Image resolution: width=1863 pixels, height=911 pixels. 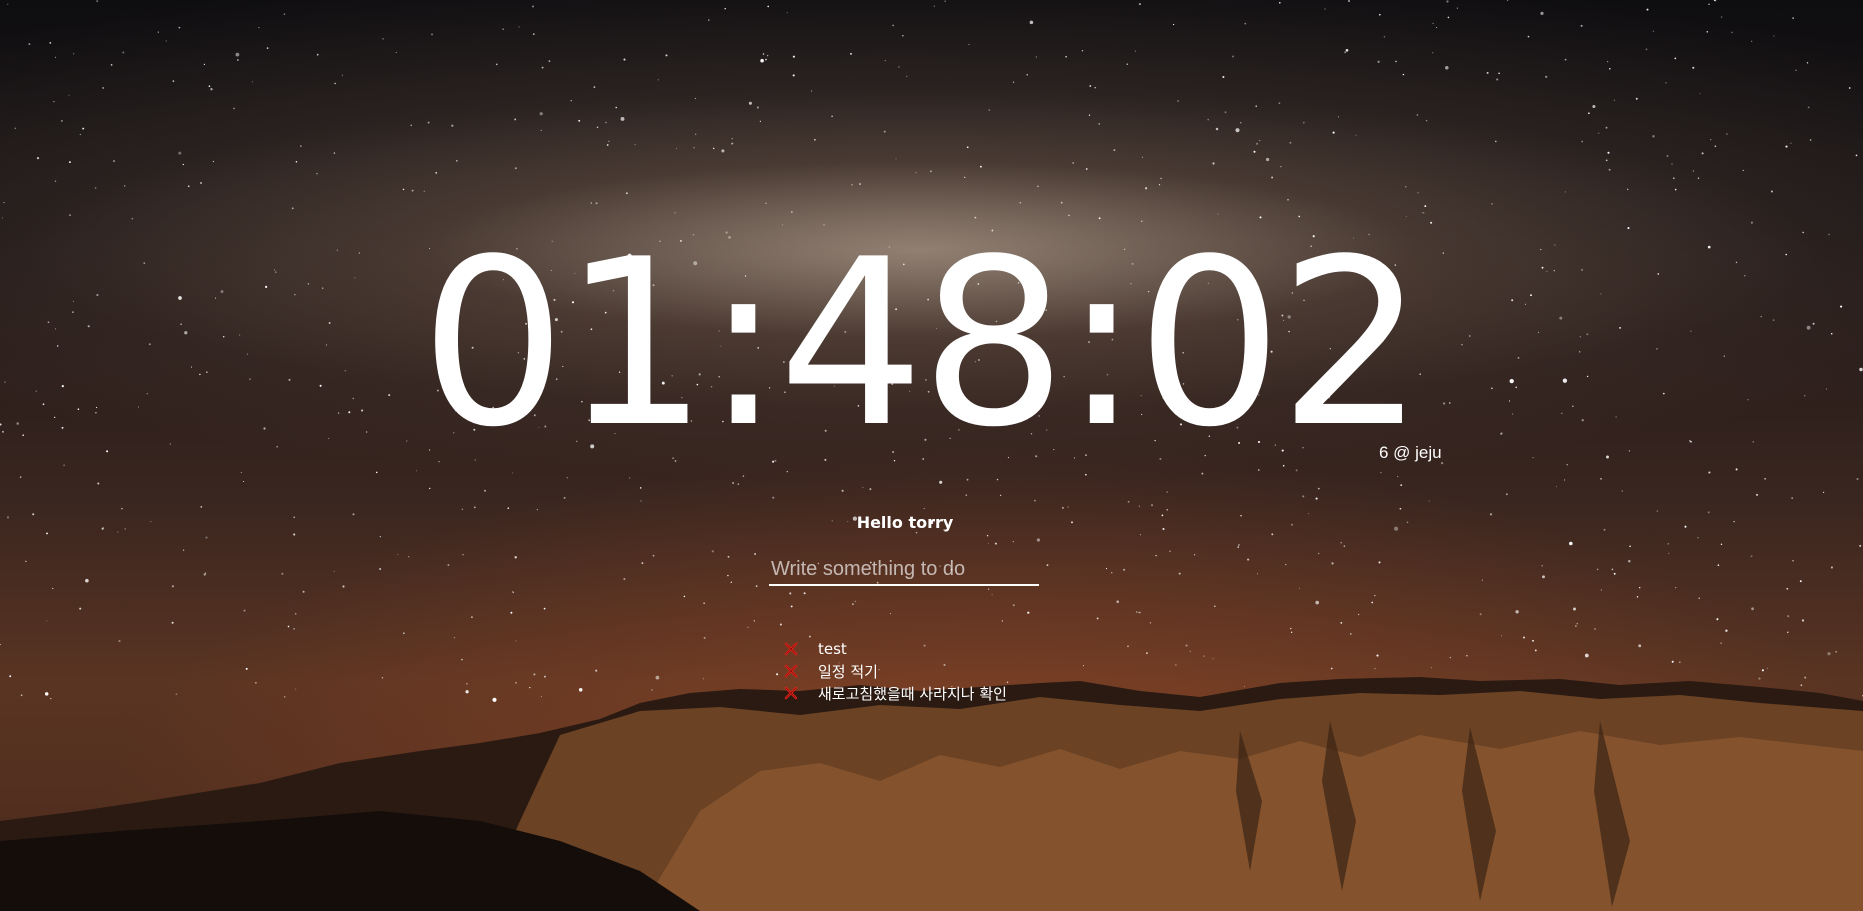 I want to click on todo-text: test, so click(x=832, y=649).